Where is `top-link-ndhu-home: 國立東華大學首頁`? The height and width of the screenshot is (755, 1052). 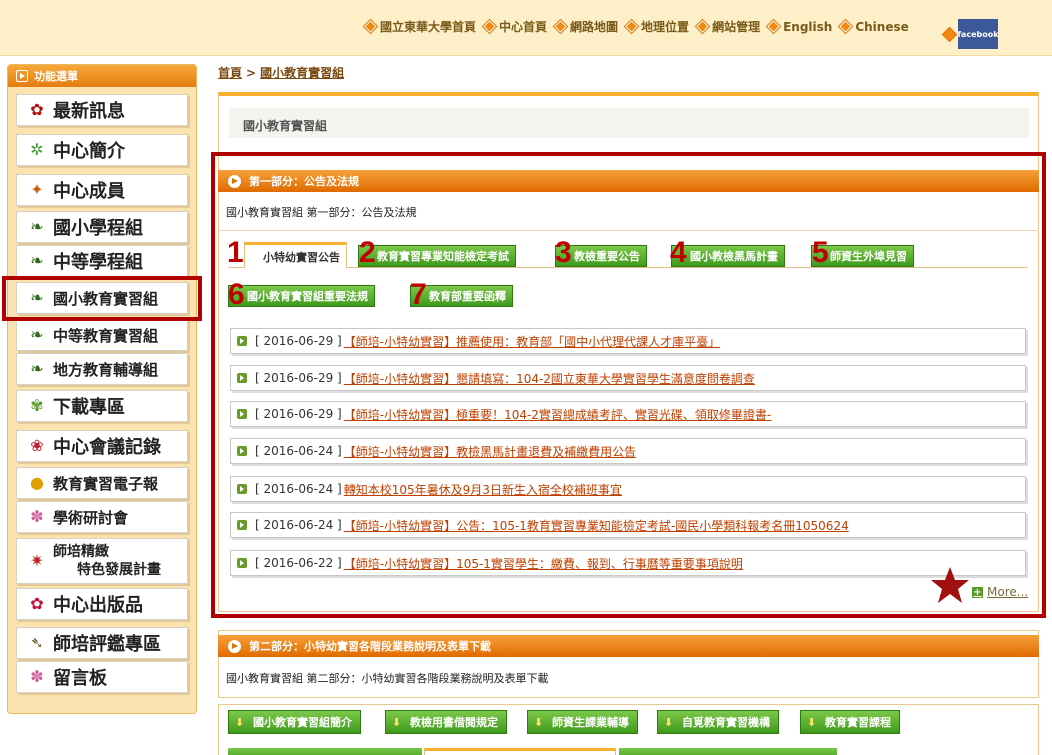
top-link-ndhu-home: 國立東華大學首頁 is located at coordinates (420, 26).